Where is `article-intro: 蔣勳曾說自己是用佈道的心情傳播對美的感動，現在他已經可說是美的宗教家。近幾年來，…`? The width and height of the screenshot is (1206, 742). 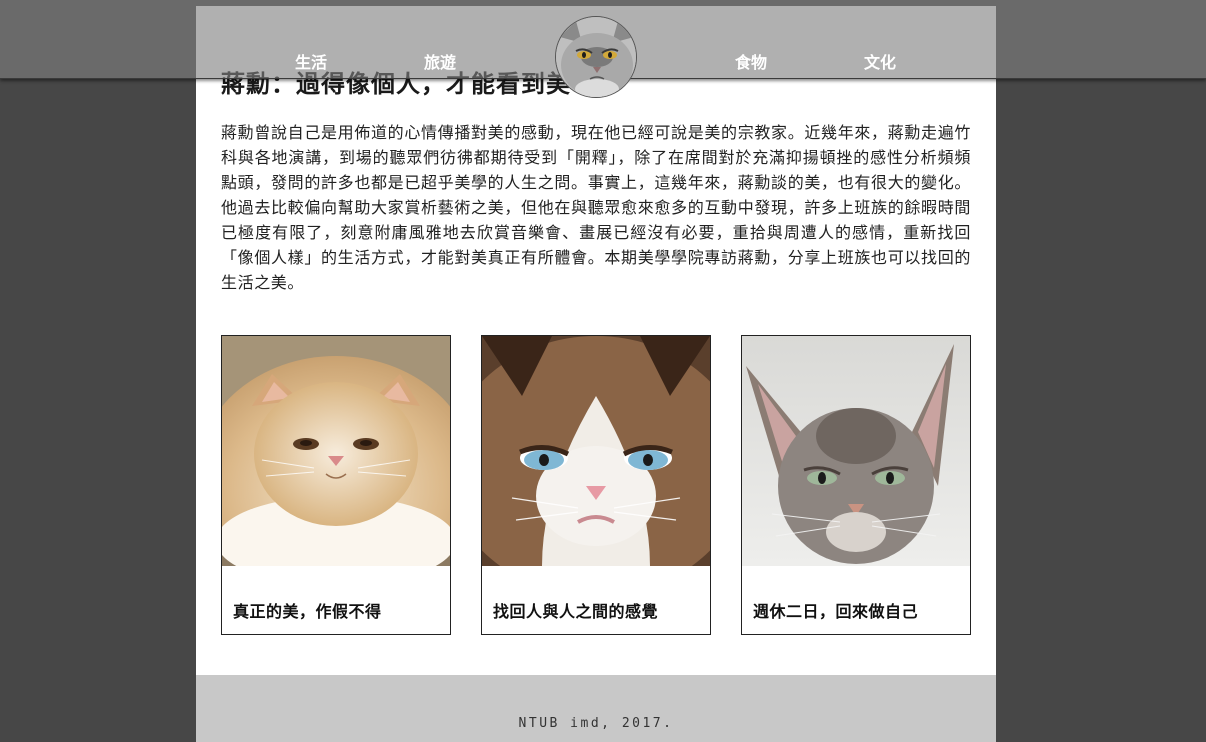
article-intro: 蔣勳曾說自己是用佈道的心情傳播對美的感動，現在他已經可說是美的宗教家。近幾年來，… is located at coordinates (596, 207).